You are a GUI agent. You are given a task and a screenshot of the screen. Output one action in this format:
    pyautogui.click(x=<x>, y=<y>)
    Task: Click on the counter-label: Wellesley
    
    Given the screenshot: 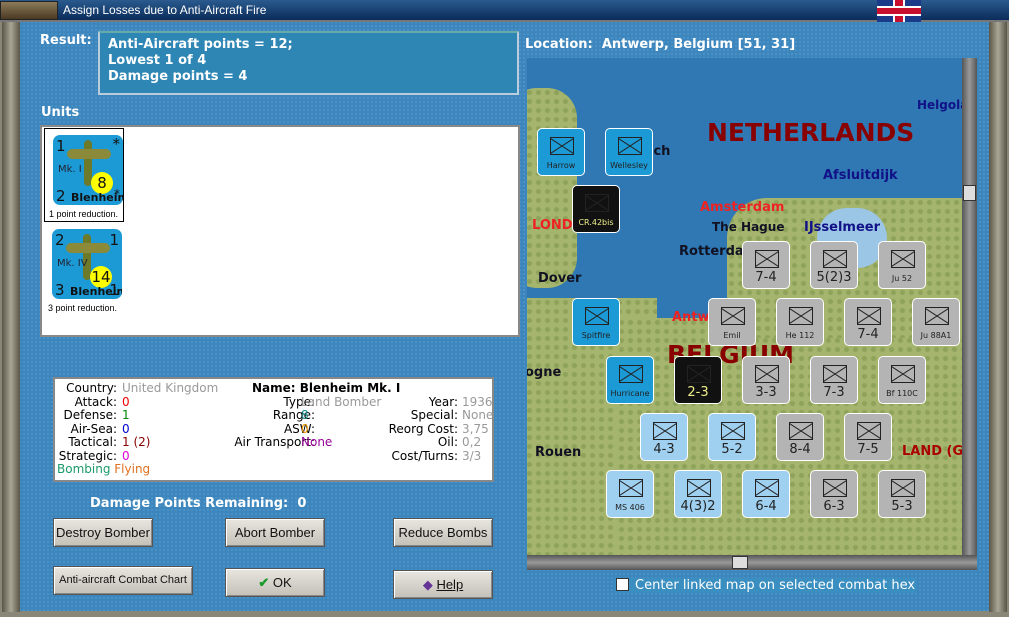 What is the action you would take?
    pyautogui.click(x=629, y=165)
    